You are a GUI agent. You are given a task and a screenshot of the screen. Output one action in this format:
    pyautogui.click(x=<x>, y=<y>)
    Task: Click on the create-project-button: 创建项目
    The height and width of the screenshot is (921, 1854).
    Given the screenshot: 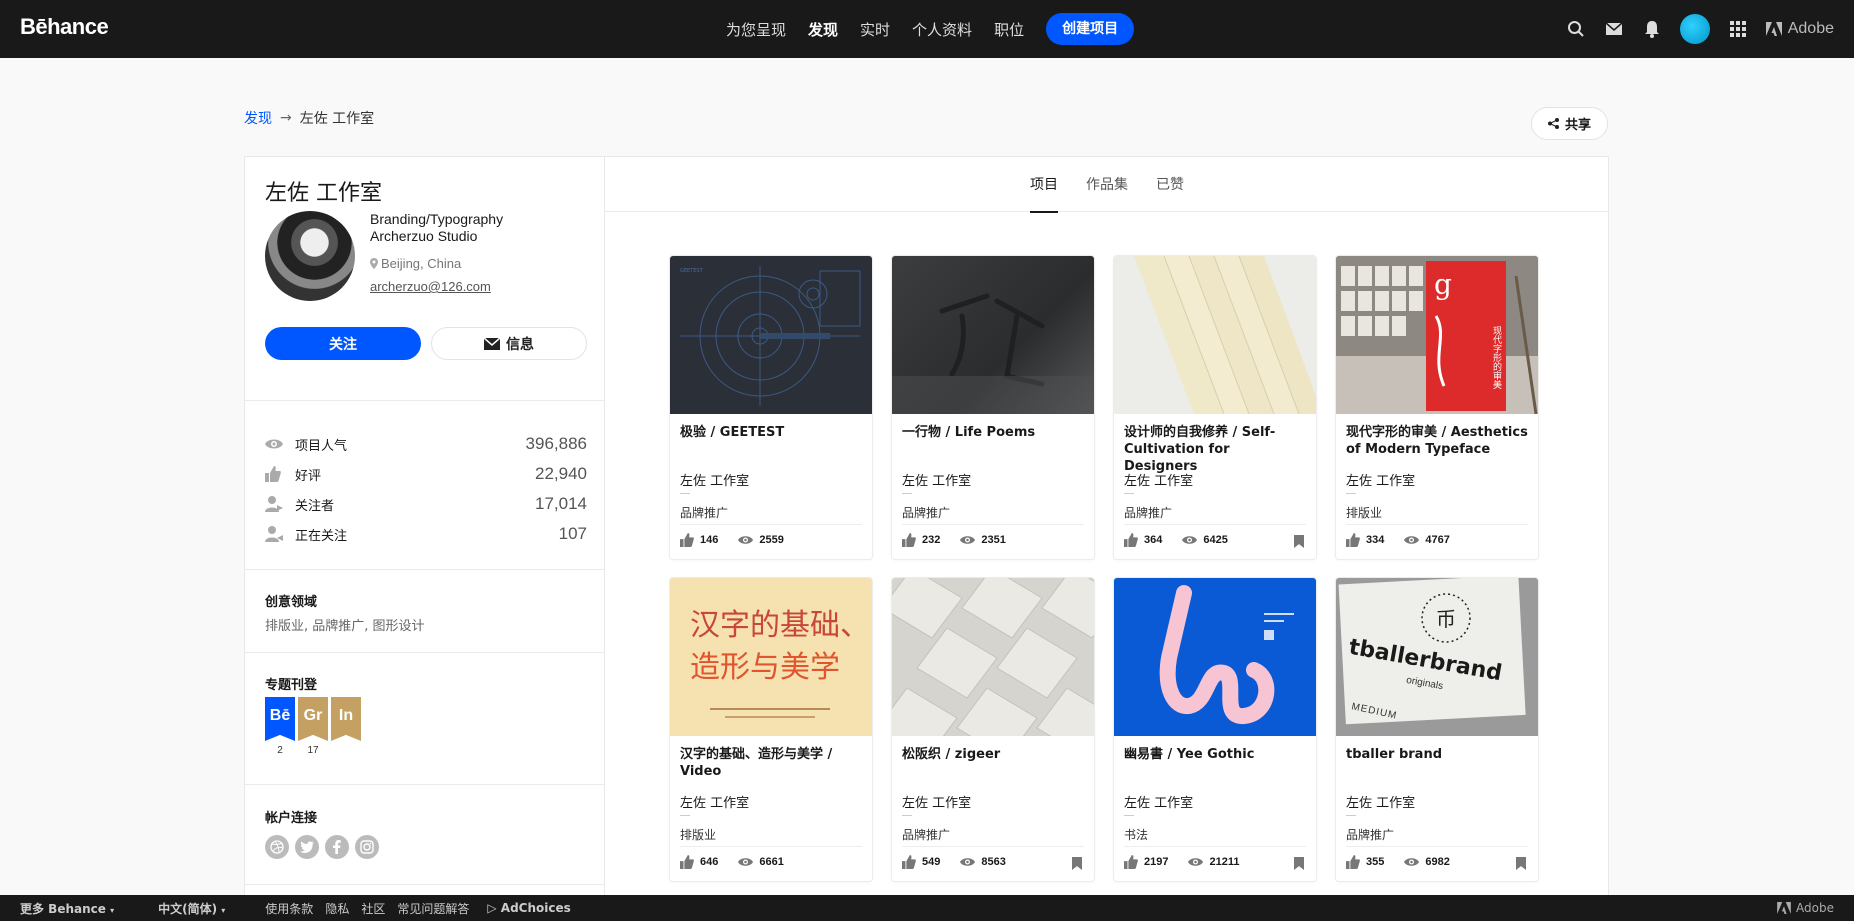 What is the action you would take?
    pyautogui.click(x=1090, y=29)
    